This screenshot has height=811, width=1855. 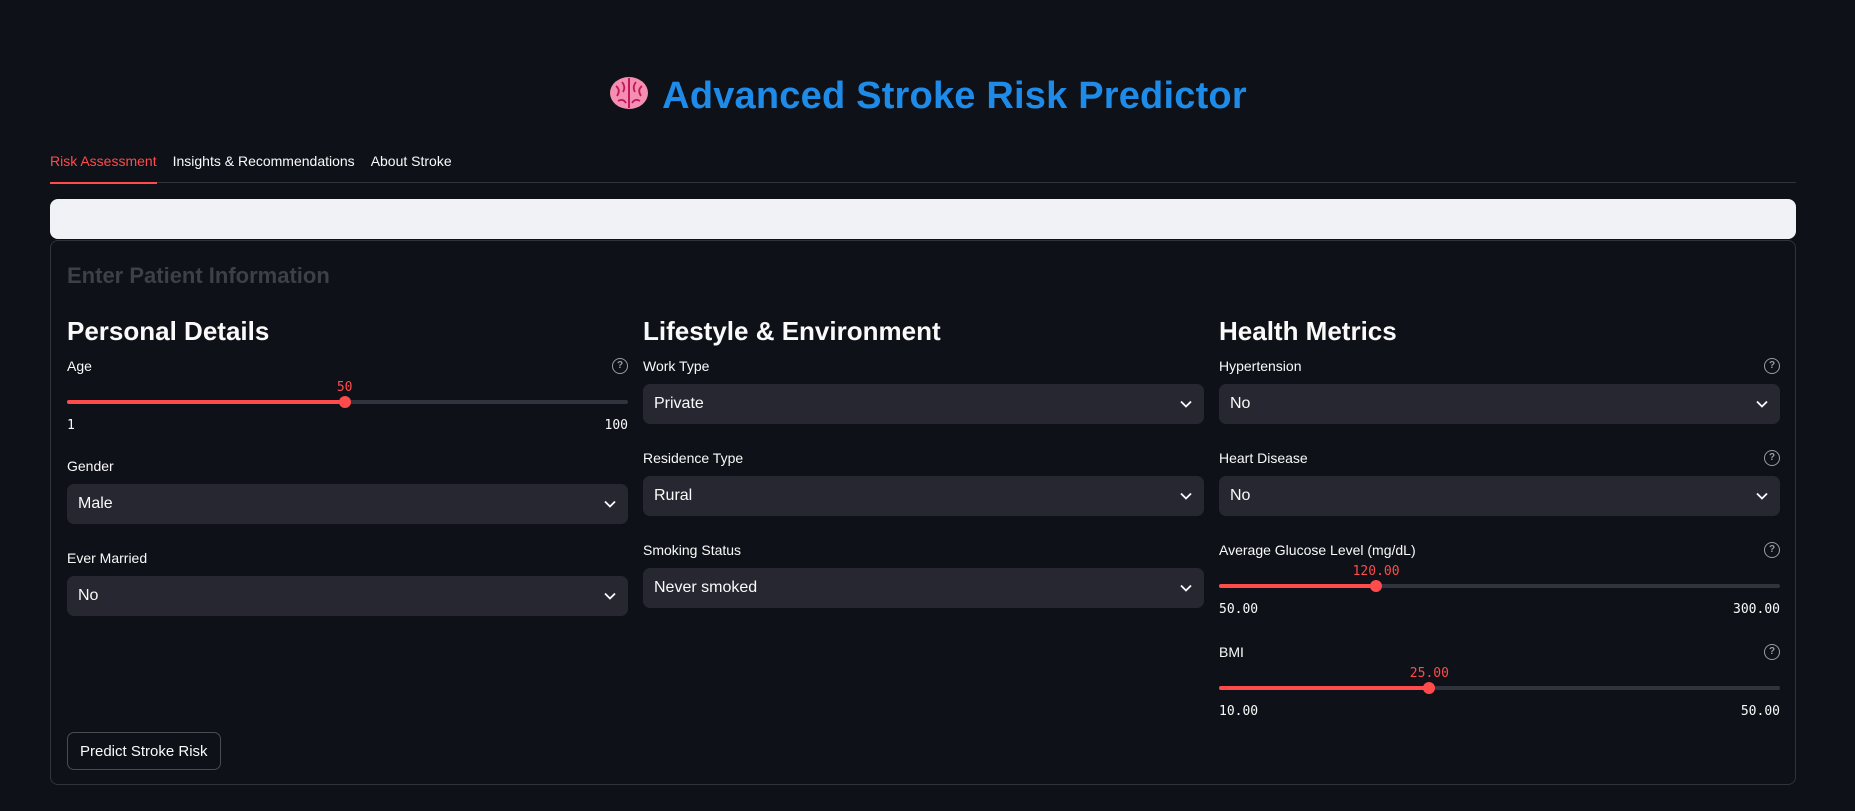 What do you see at coordinates (1756, 609) in the screenshot?
I see `glucose-max: 300.00` at bounding box center [1756, 609].